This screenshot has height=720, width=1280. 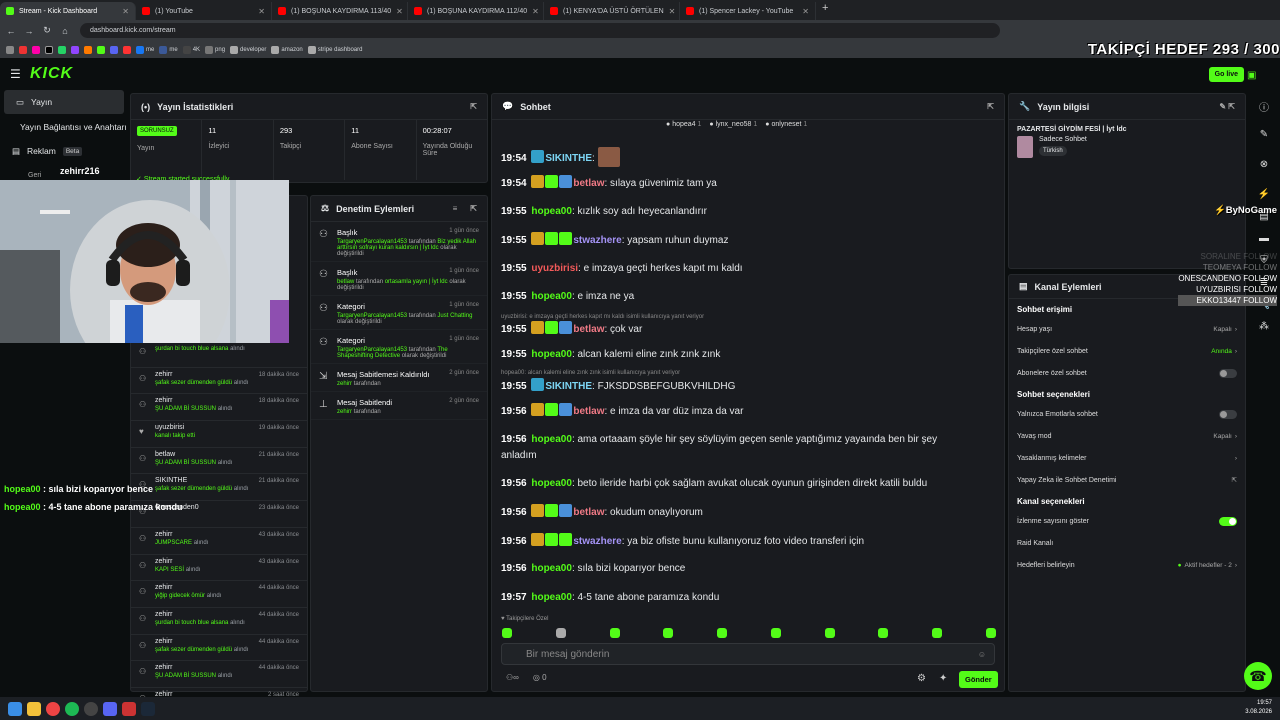 I want to click on chat-username: uyuzbirisi, so click(x=554, y=268).